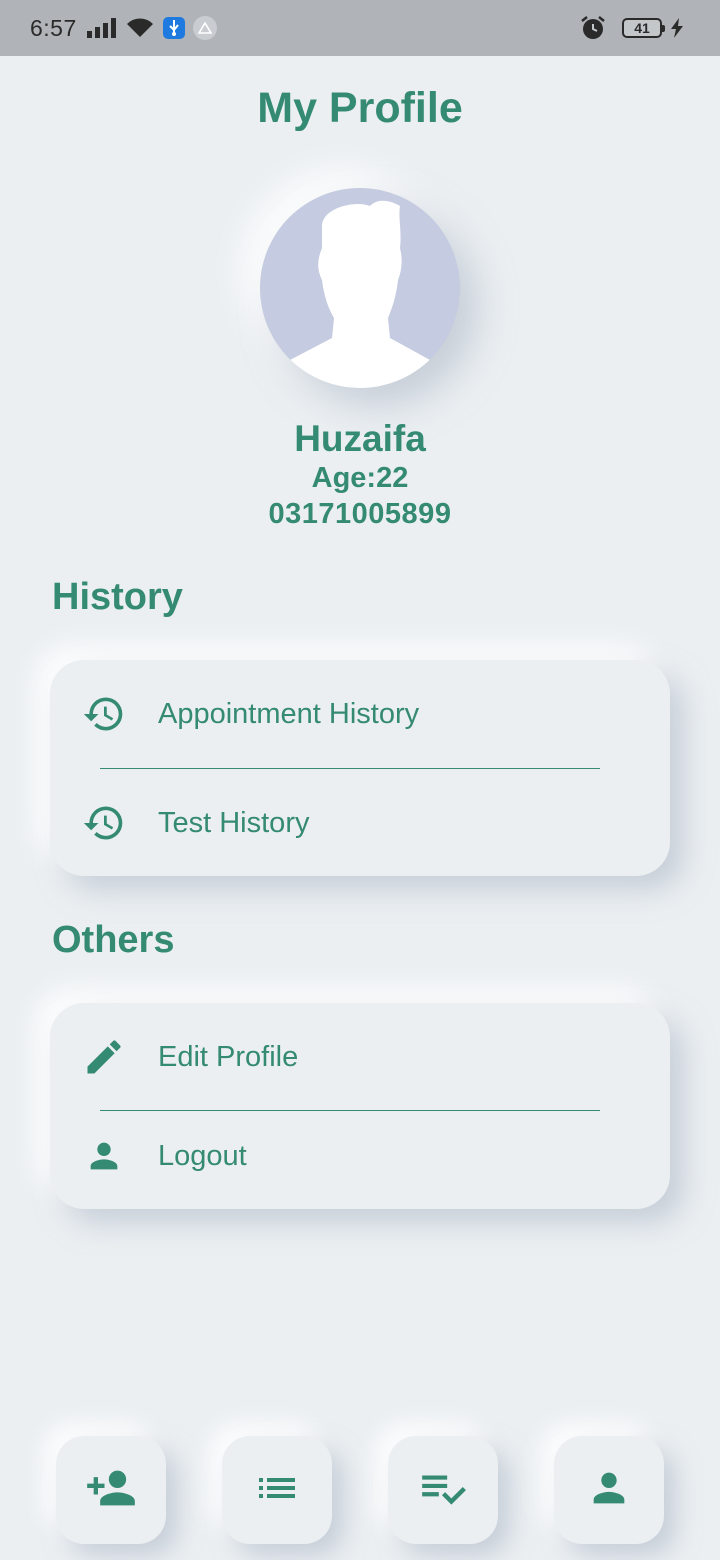  What do you see at coordinates (360, 294) in the screenshot?
I see `person-silhouette-icon` at bounding box center [360, 294].